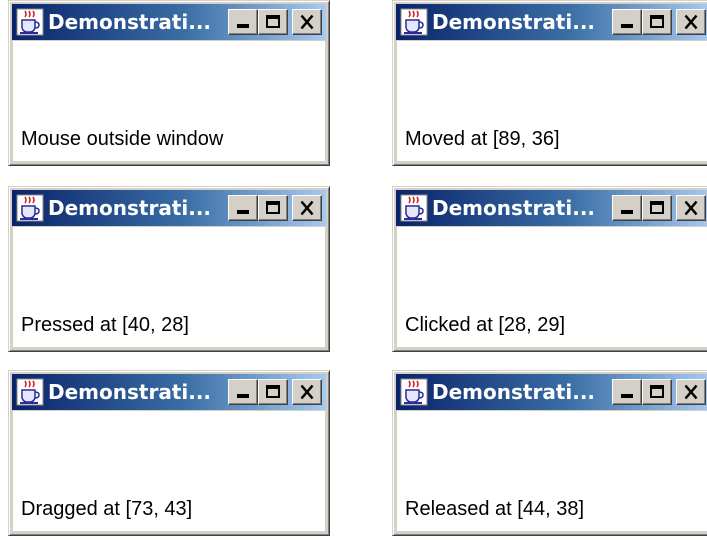  What do you see at coordinates (552, 471) in the screenshot?
I see `window-content: Released at [44, 38]` at bounding box center [552, 471].